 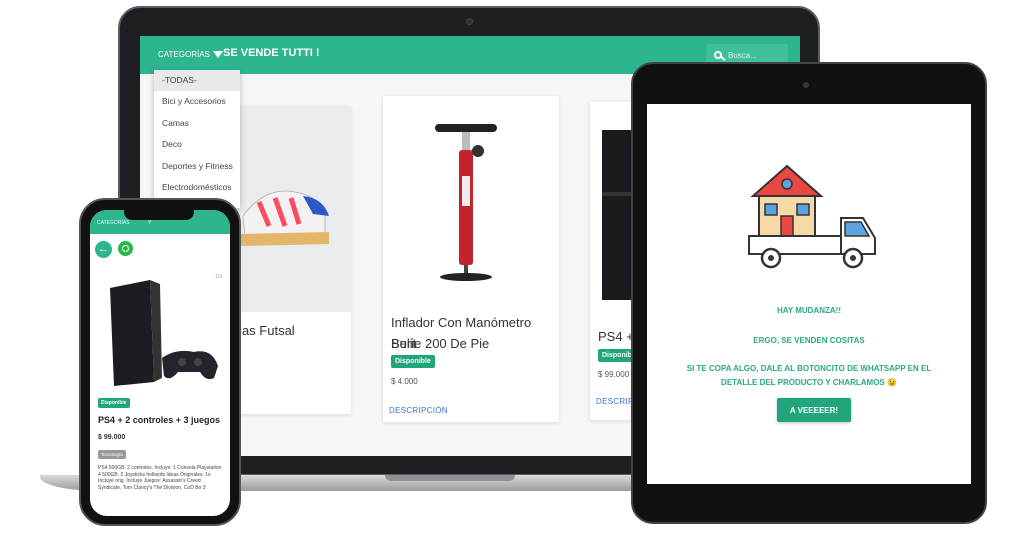 What do you see at coordinates (197, 81) in the screenshot?
I see `dropdown-item: -TODAS-` at bounding box center [197, 81].